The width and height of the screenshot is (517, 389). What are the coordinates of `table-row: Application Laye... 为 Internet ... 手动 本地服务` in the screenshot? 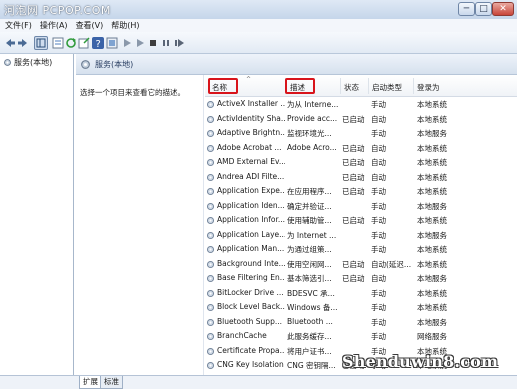 It's located at (361, 235).